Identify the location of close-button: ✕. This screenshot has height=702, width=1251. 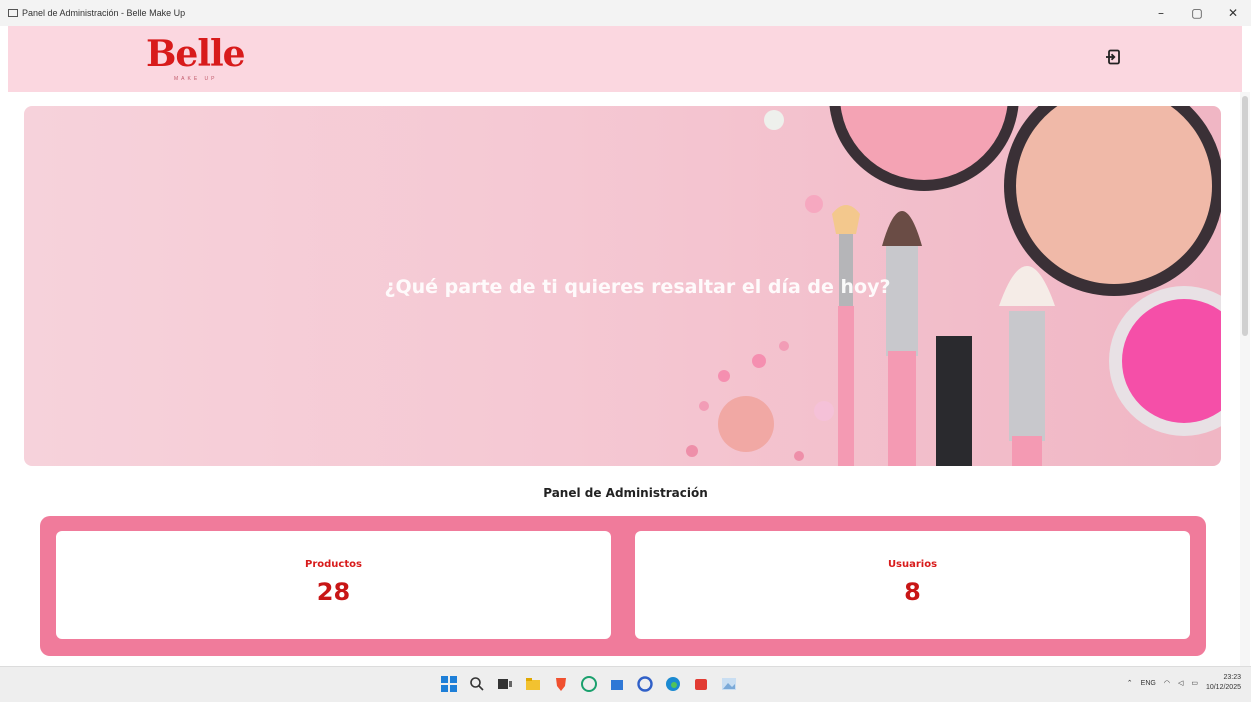
(1233, 13).